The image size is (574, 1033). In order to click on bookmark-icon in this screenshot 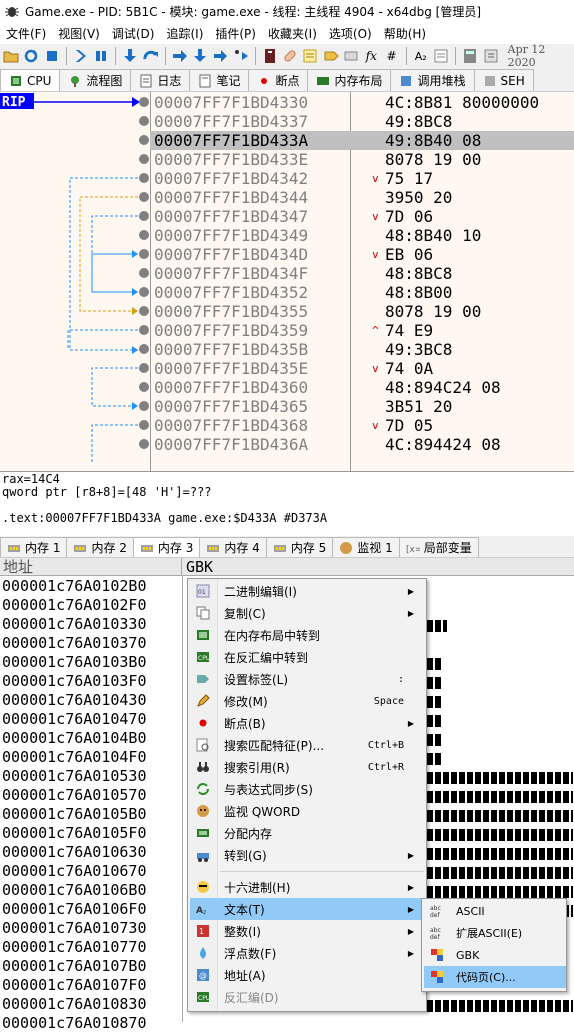, I will do `click(351, 56)`.